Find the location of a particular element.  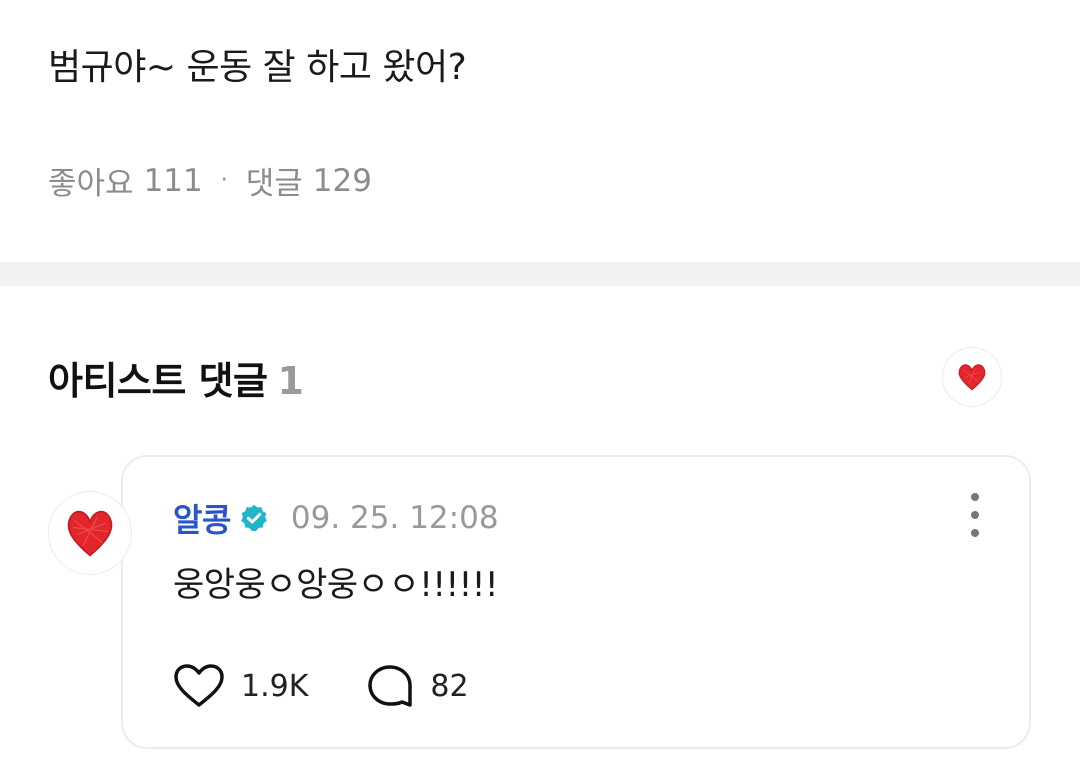

artist-comments-title: 아티스트 댓글 1 is located at coordinates (176, 377).